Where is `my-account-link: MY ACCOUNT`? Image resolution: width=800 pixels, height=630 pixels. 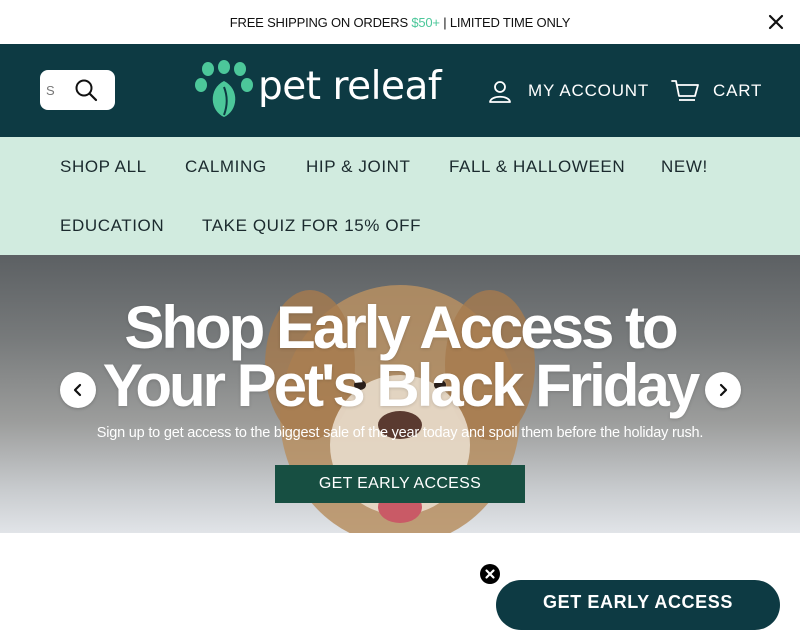 my-account-link: MY ACCOUNT is located at coordinates (568, 91).